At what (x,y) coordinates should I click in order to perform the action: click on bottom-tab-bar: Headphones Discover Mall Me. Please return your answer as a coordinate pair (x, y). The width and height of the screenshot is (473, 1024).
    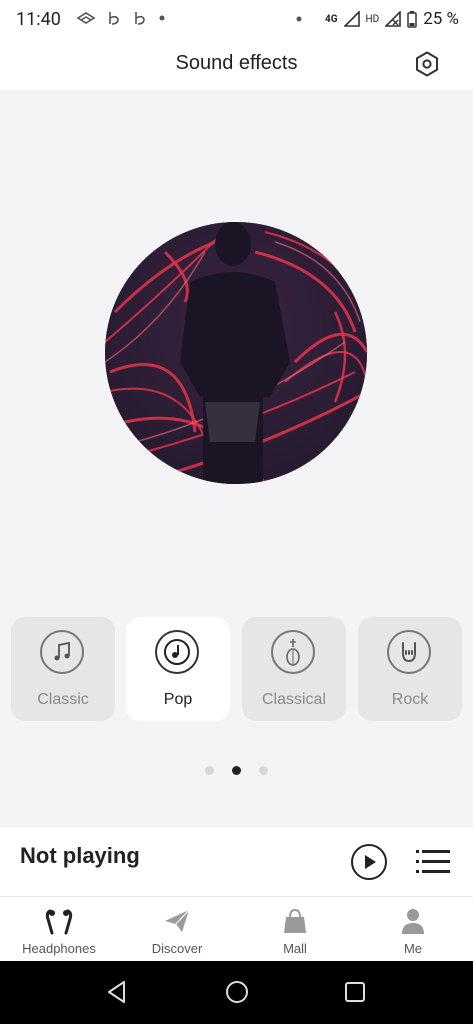
    Looking at the image, I should click on (236, 929).